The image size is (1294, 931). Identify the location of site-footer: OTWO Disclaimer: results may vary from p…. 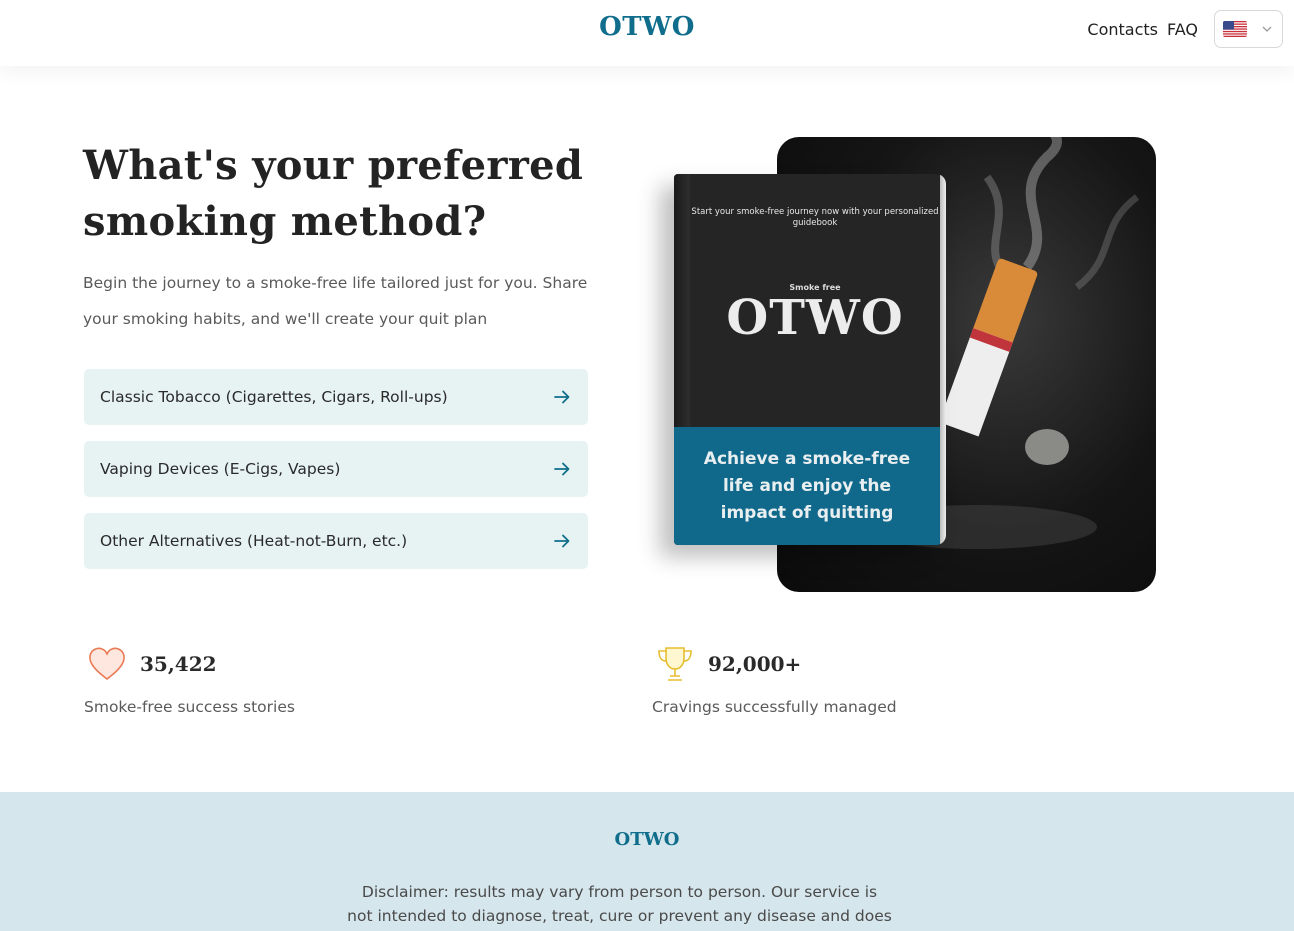
(647, 861).